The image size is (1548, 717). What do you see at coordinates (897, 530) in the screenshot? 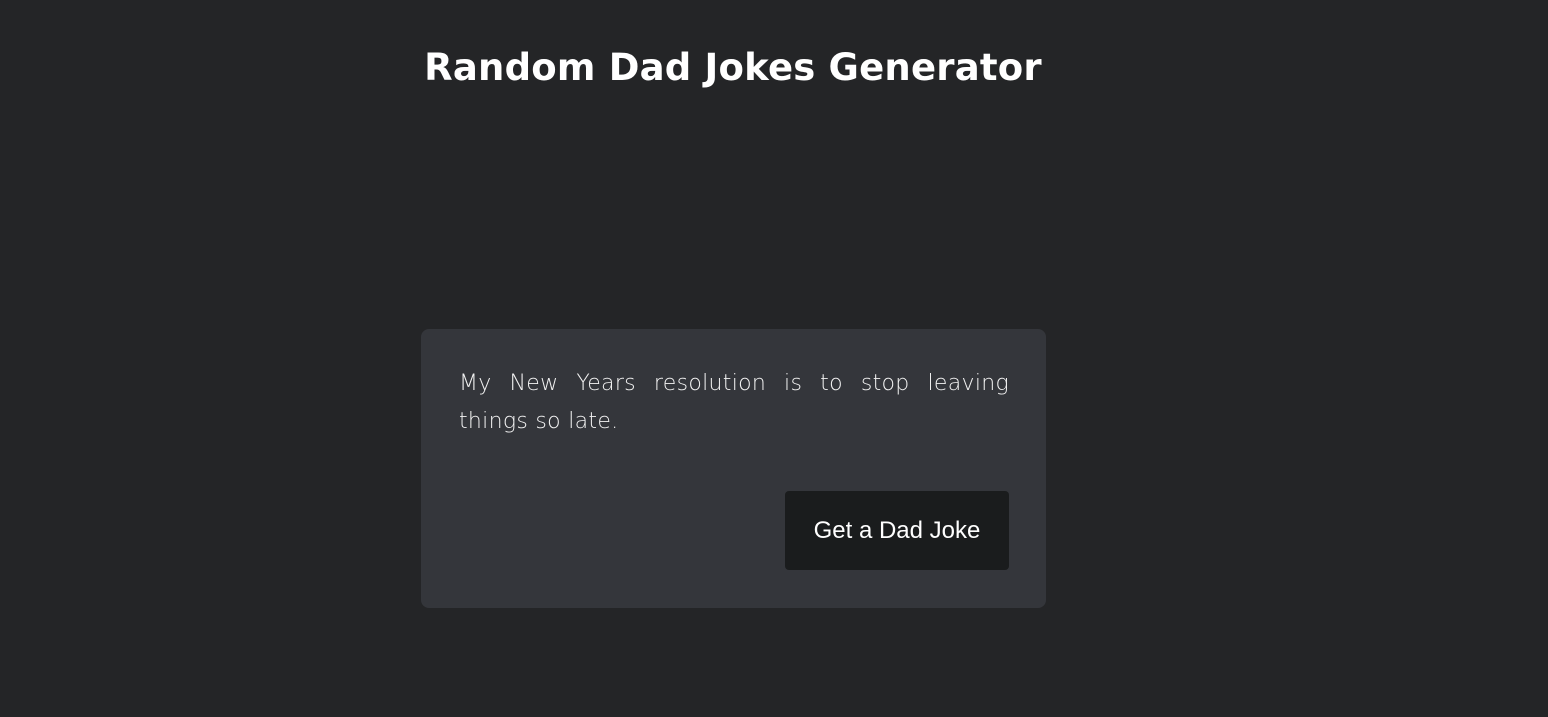
I see `get-joke-button: Get a Dad Joke` at bounding box center [897, 530].